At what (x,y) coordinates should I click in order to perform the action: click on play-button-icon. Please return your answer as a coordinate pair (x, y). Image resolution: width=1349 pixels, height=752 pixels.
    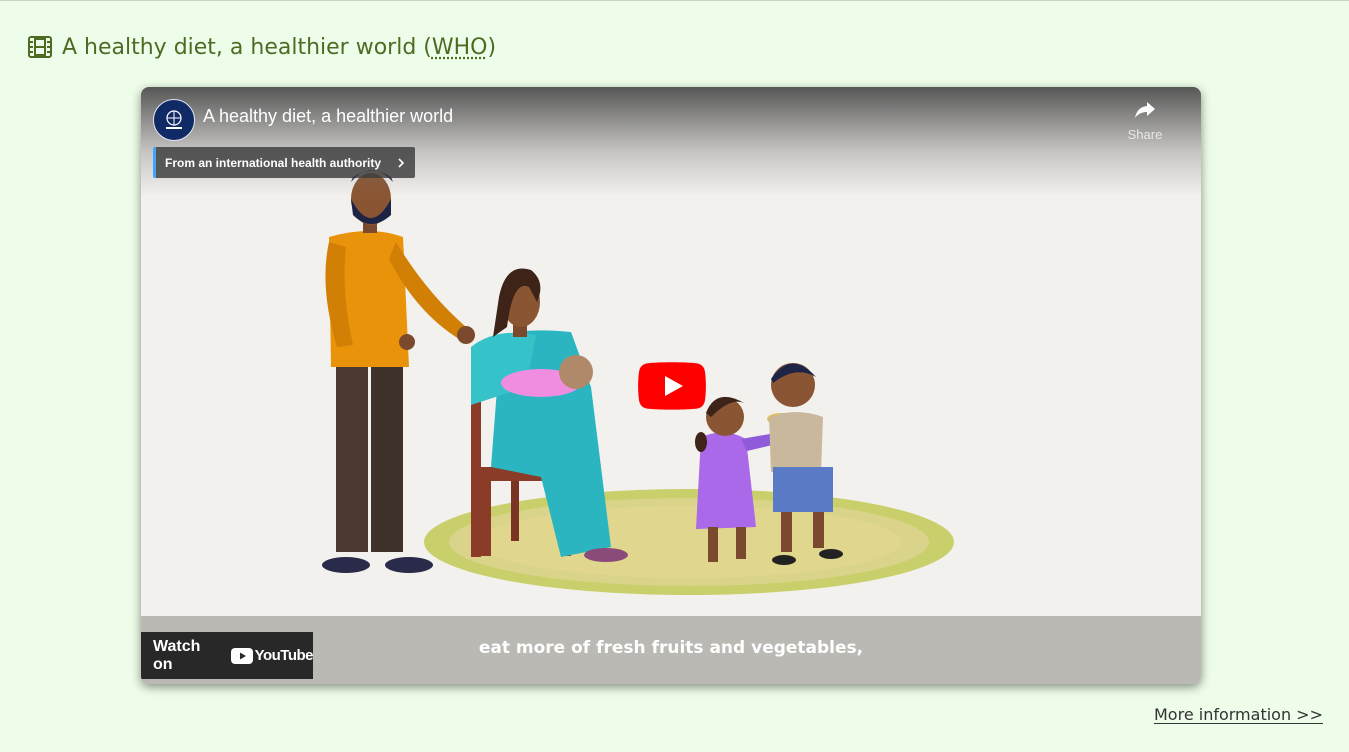
    Looking at the image, I should click on (672, 386).